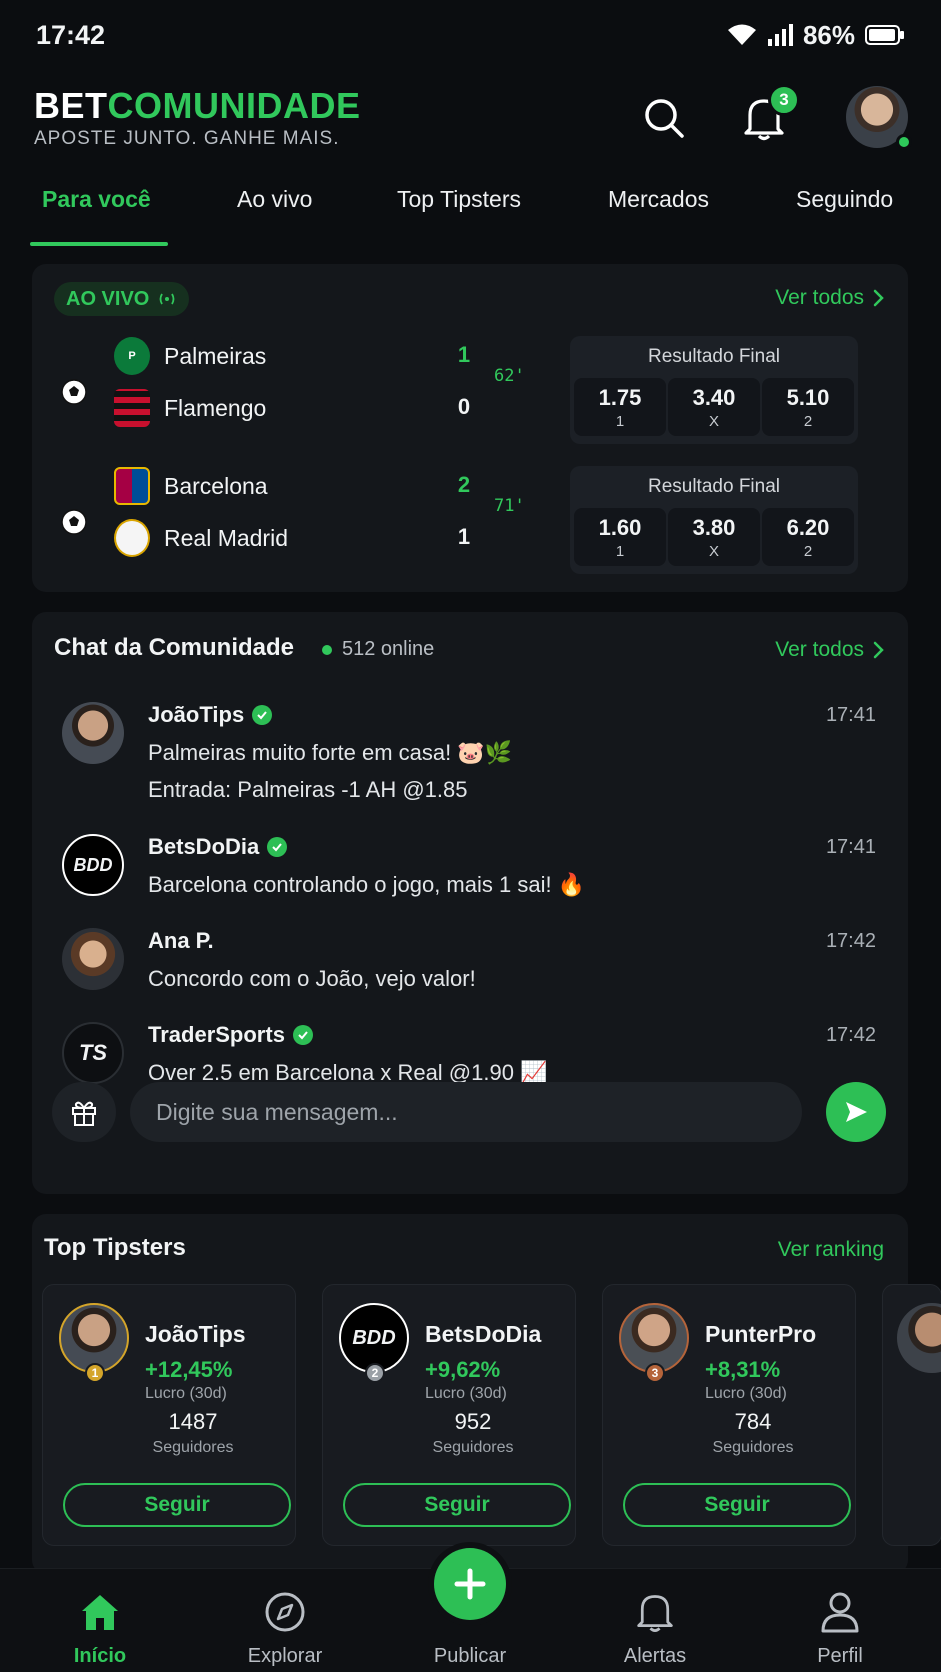 The height and width of the screenshot is (1672, 941). I want to click on see-ranking-label: Ver ranking, so click(830, 1249).